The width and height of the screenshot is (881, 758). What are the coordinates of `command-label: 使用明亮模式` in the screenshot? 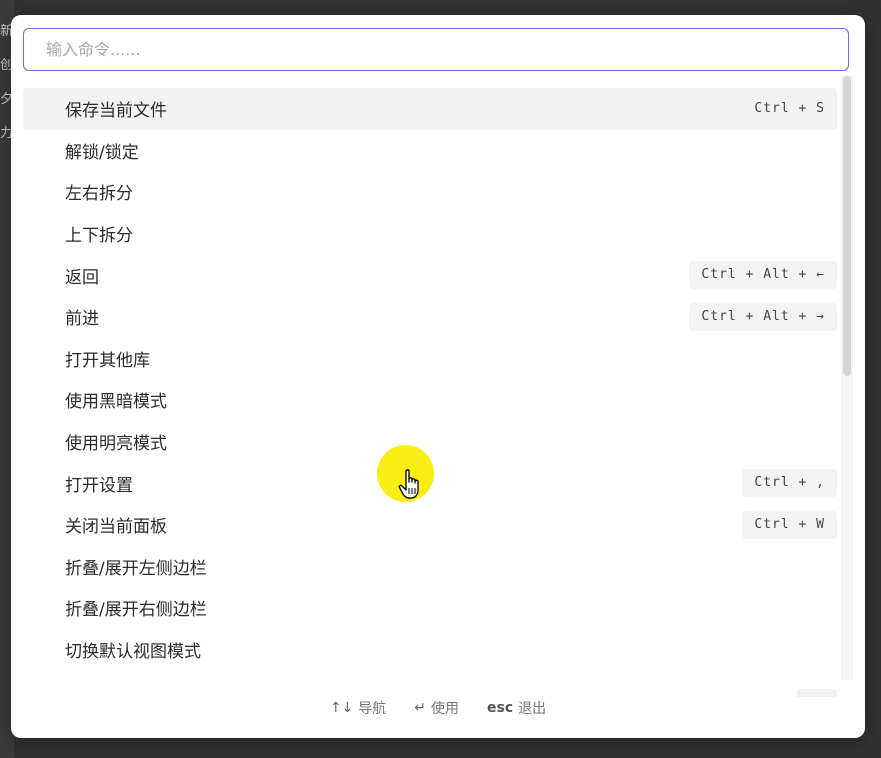 It's located at (116, 444).